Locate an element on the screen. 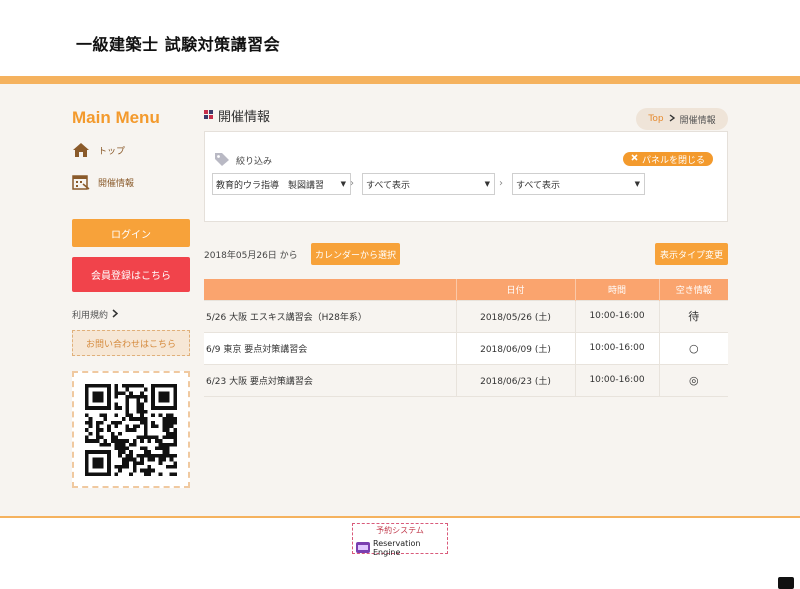 Image resolution: width=800 pixels, height=589 pixels. register-button: 会員登録はこちら is located at coordinates (131, 274).